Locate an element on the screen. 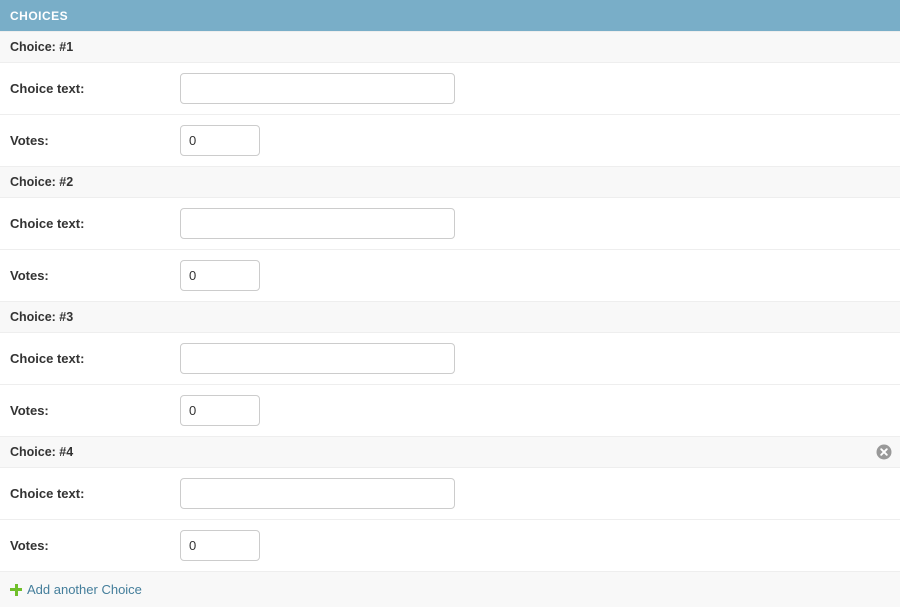  inline-heading-choice-4: Choice: #4 is located at coordinates (450, 452).